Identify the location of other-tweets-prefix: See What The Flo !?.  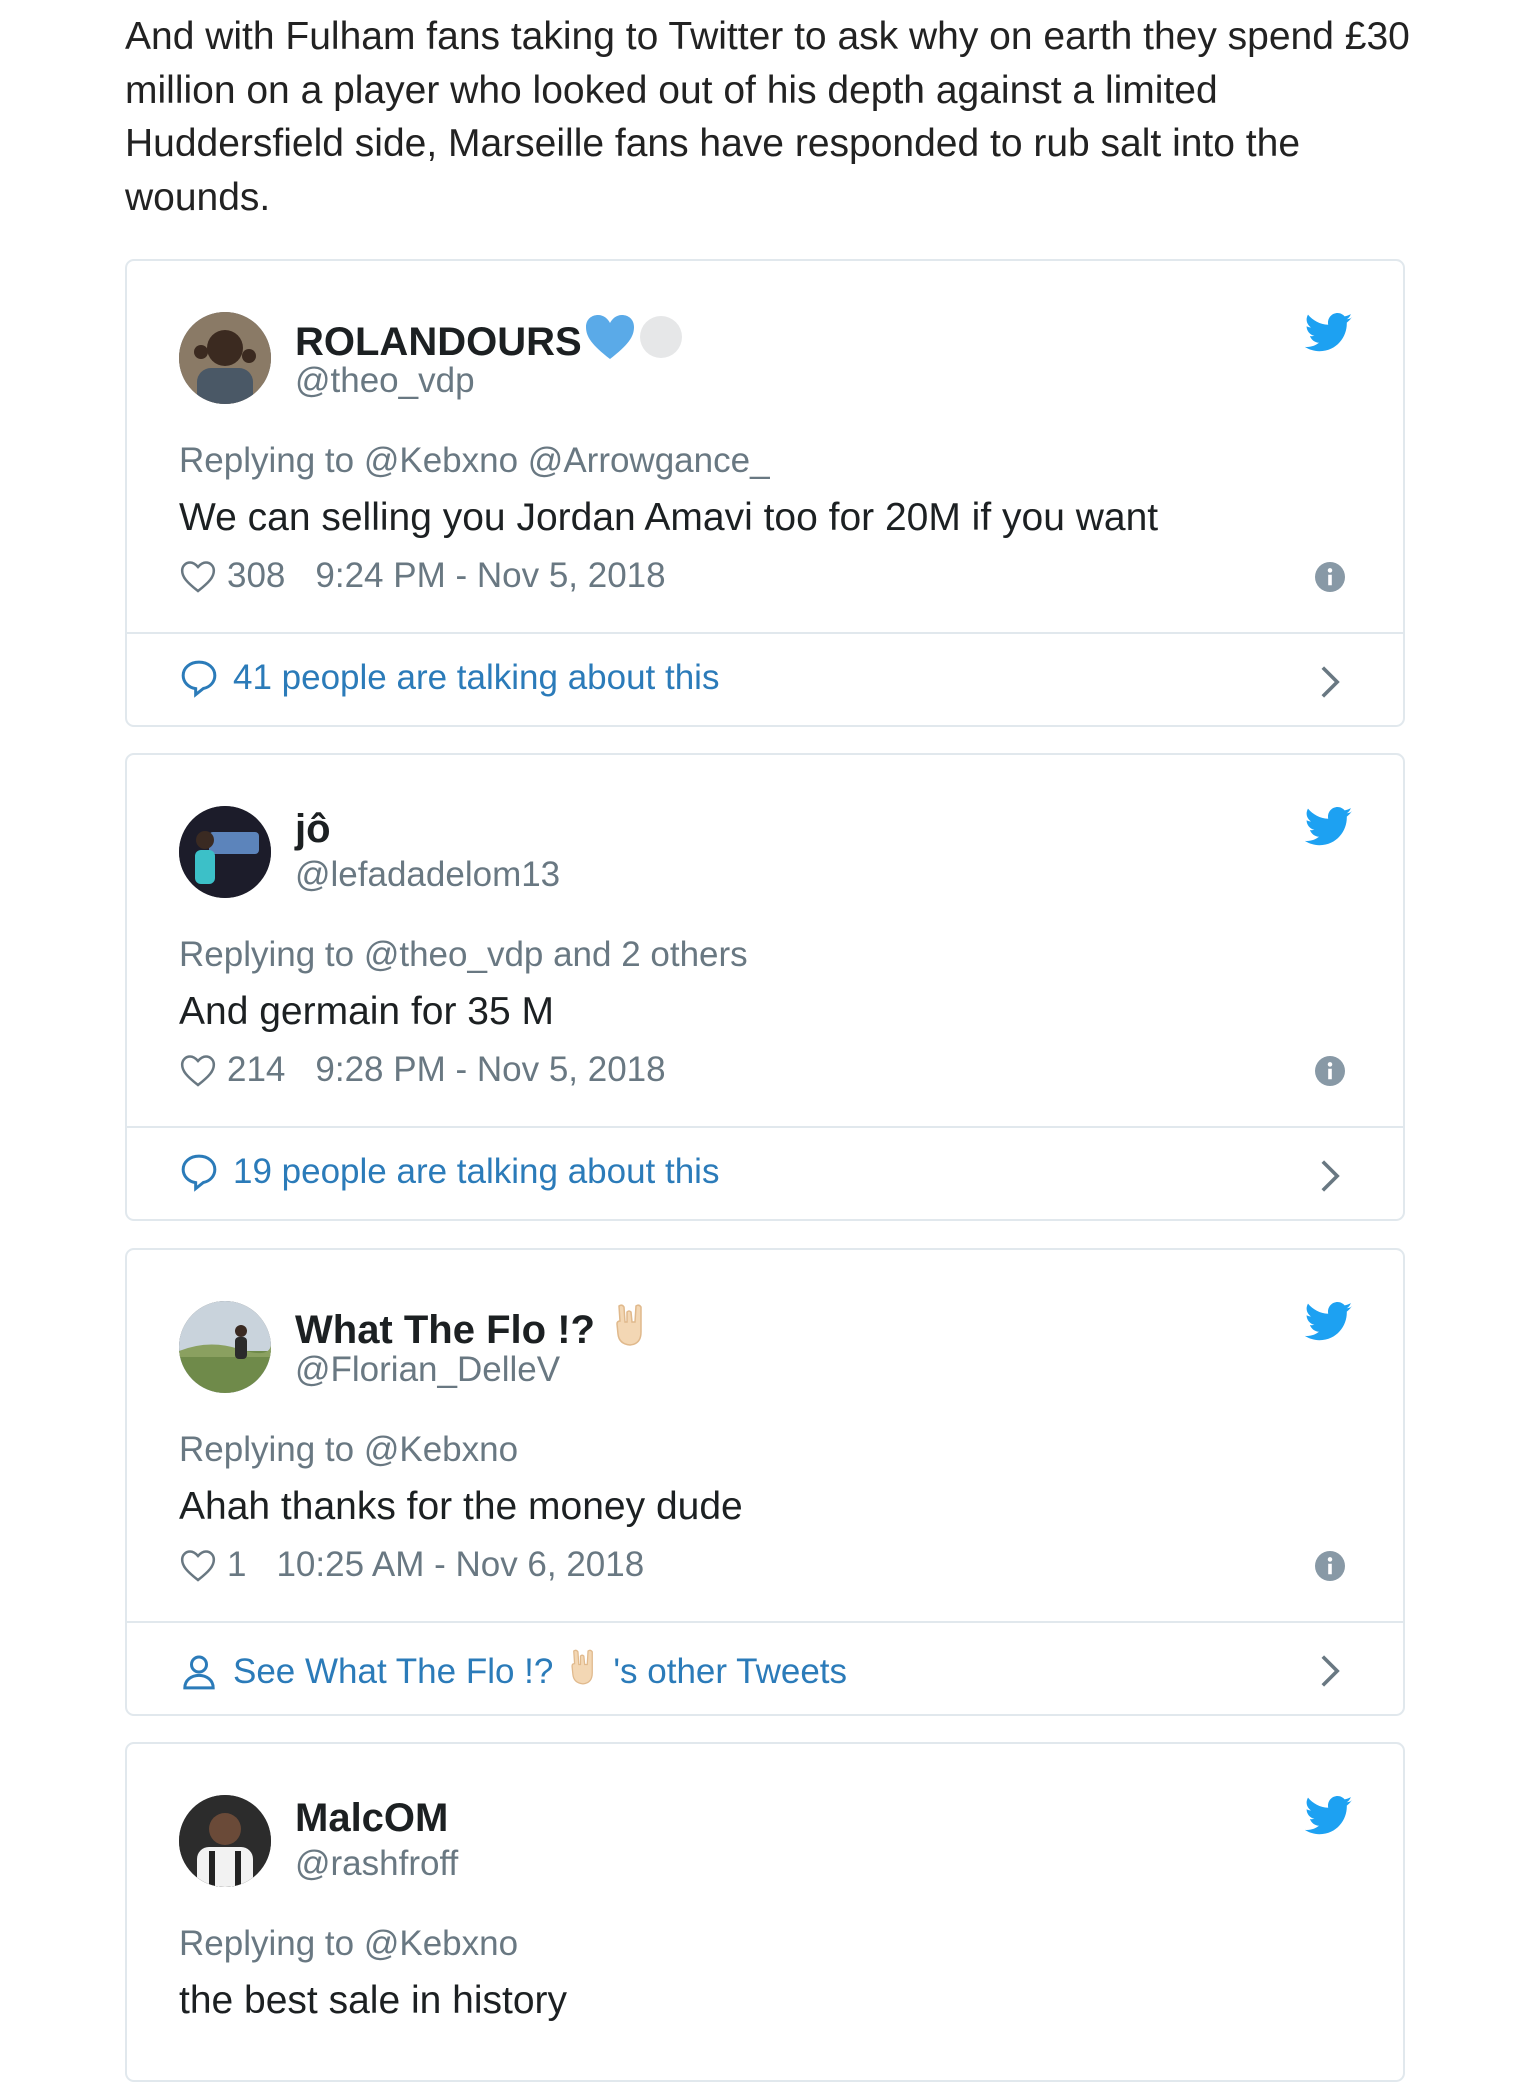
(393, 1672).